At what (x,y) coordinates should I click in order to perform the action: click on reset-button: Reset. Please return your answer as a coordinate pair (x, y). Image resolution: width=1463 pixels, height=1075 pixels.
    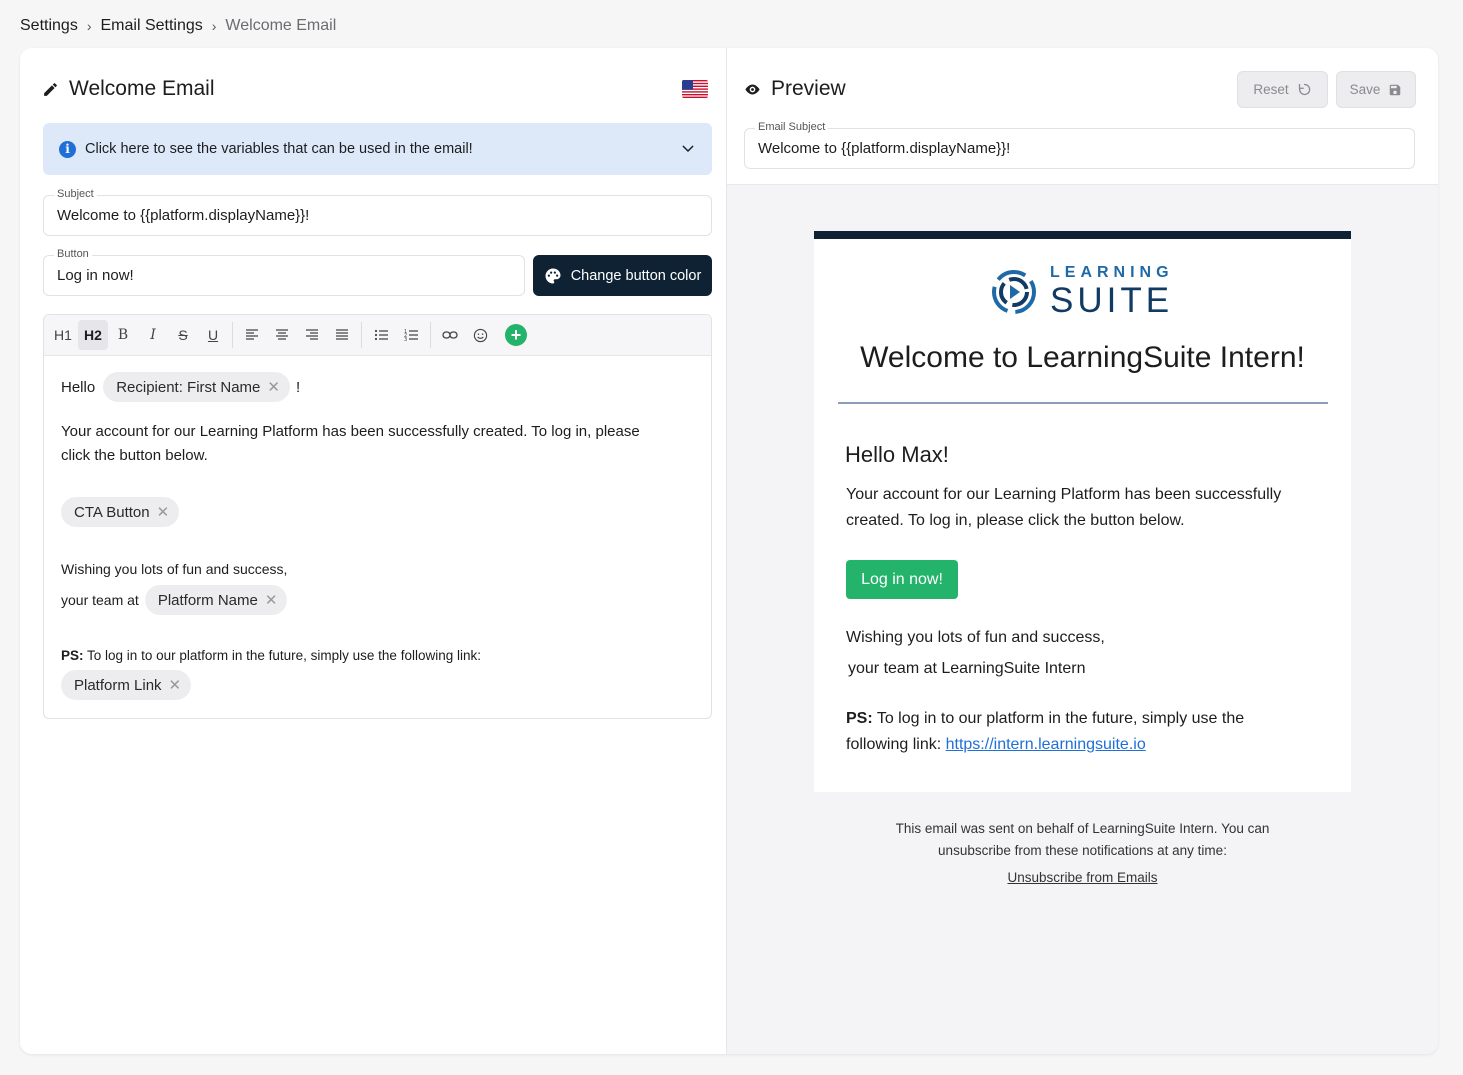
    Looking at the image, I should click on (1282, 89).